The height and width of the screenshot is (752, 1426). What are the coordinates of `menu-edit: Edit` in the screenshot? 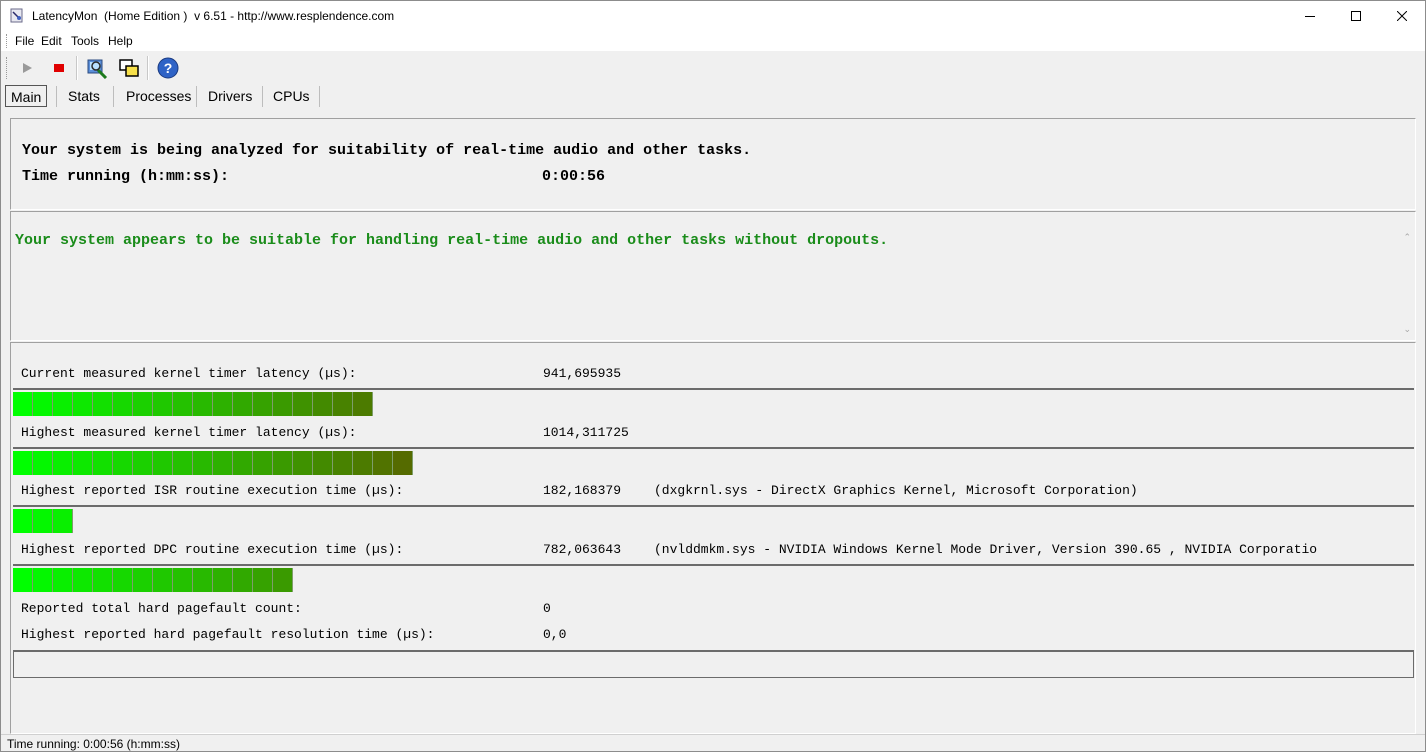 It's located at (51, 41).